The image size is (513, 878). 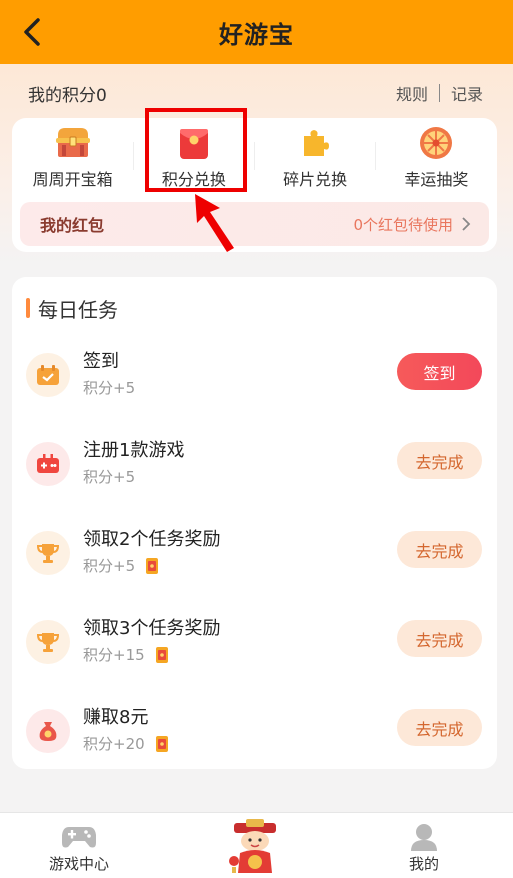 I want to click on page-title: 好游宝, so click(x=256, y=34).